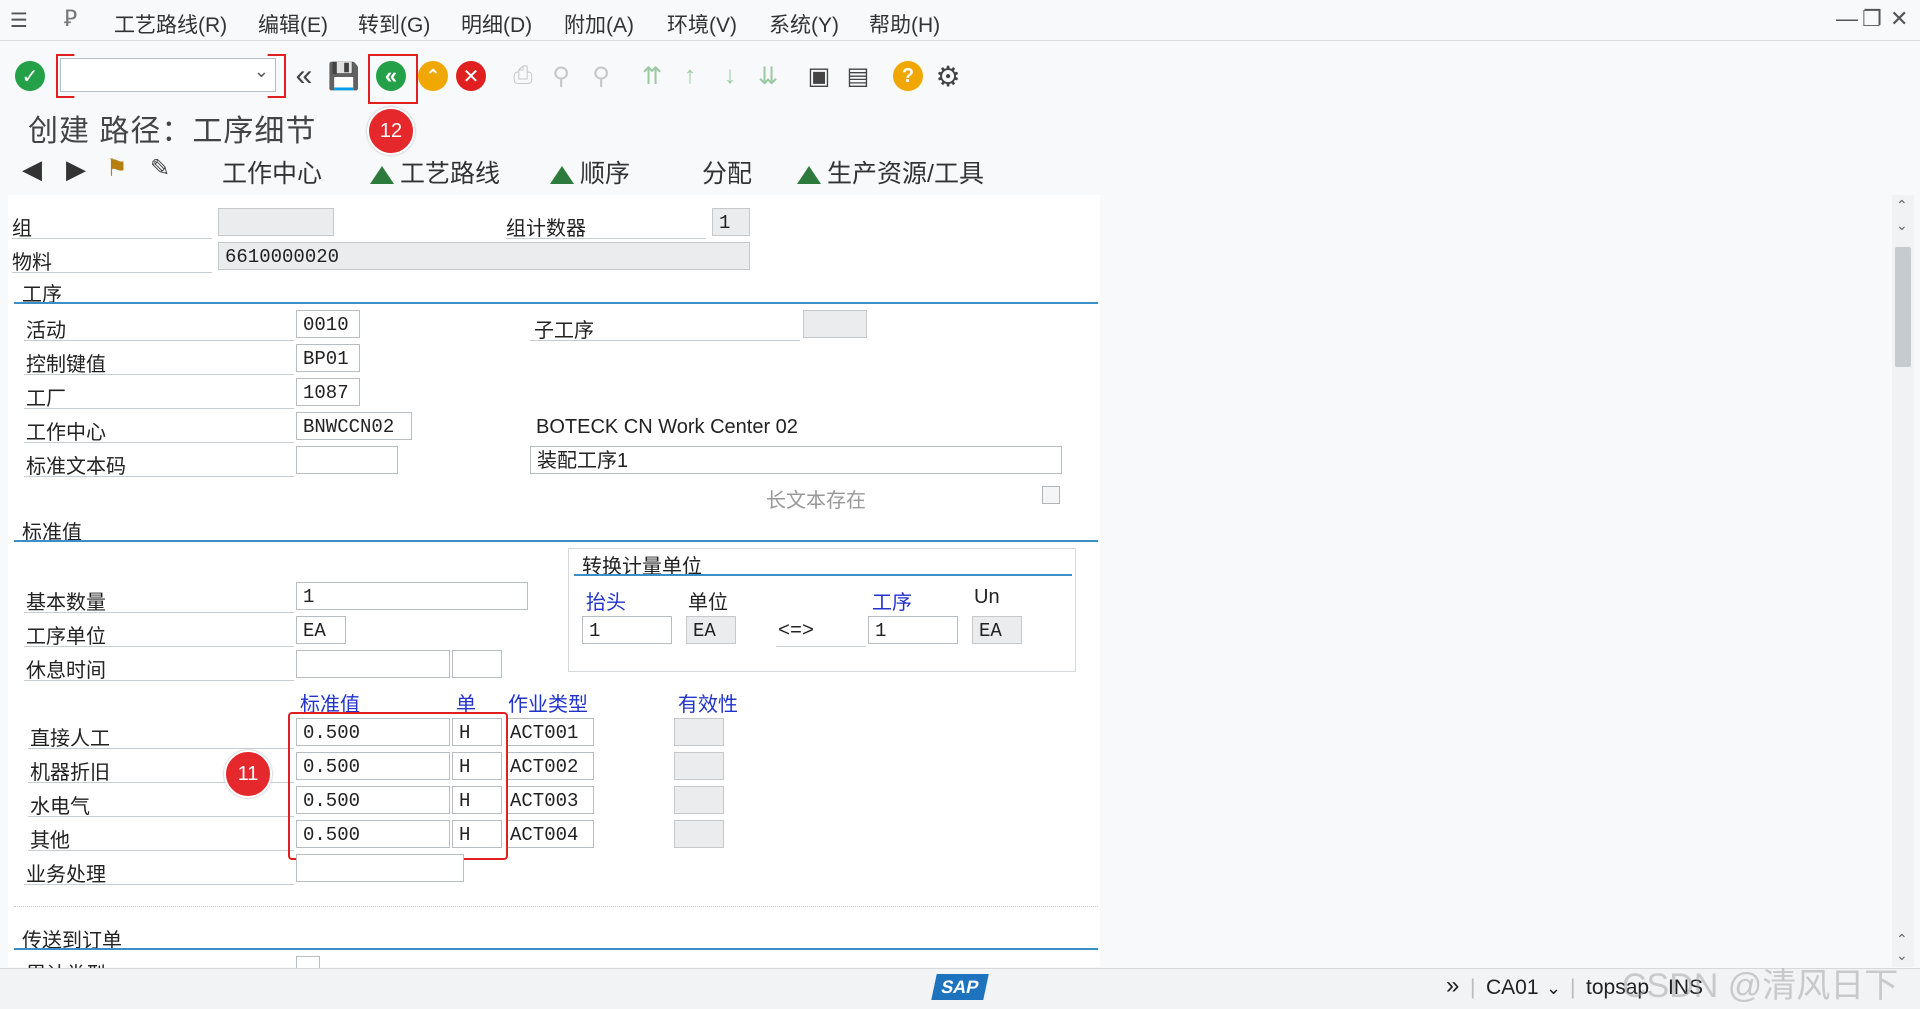 The height and width of the screenshot is (1009, 1920). Describe the element at coordinates (601, 76) in the screenshot. I see `find-next-icon: ⚲` at that location.